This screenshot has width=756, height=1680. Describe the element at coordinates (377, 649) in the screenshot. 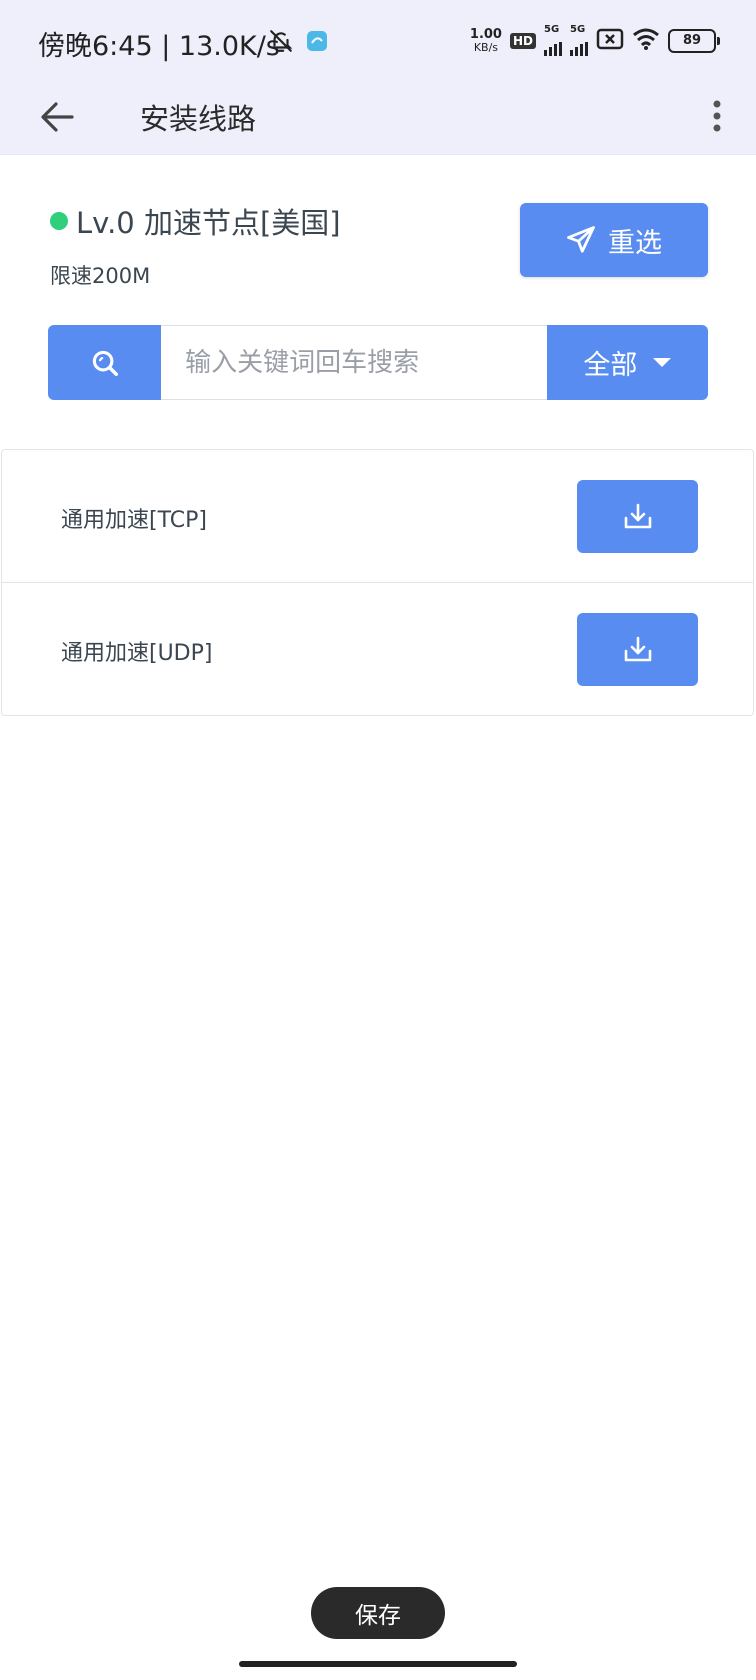

I see `list-item: 通用加速[UDP]` at that location.